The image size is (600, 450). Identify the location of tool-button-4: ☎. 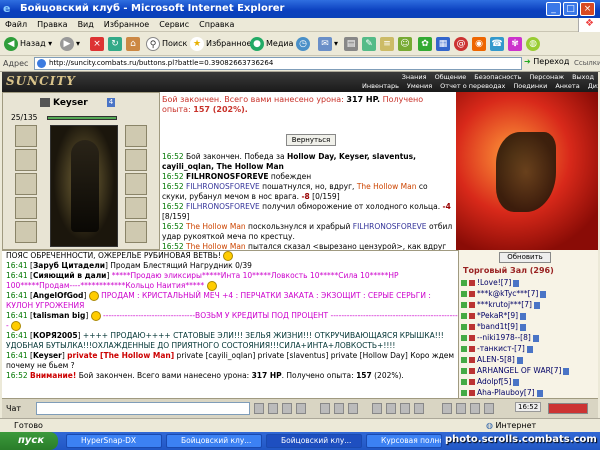
(498, 44).